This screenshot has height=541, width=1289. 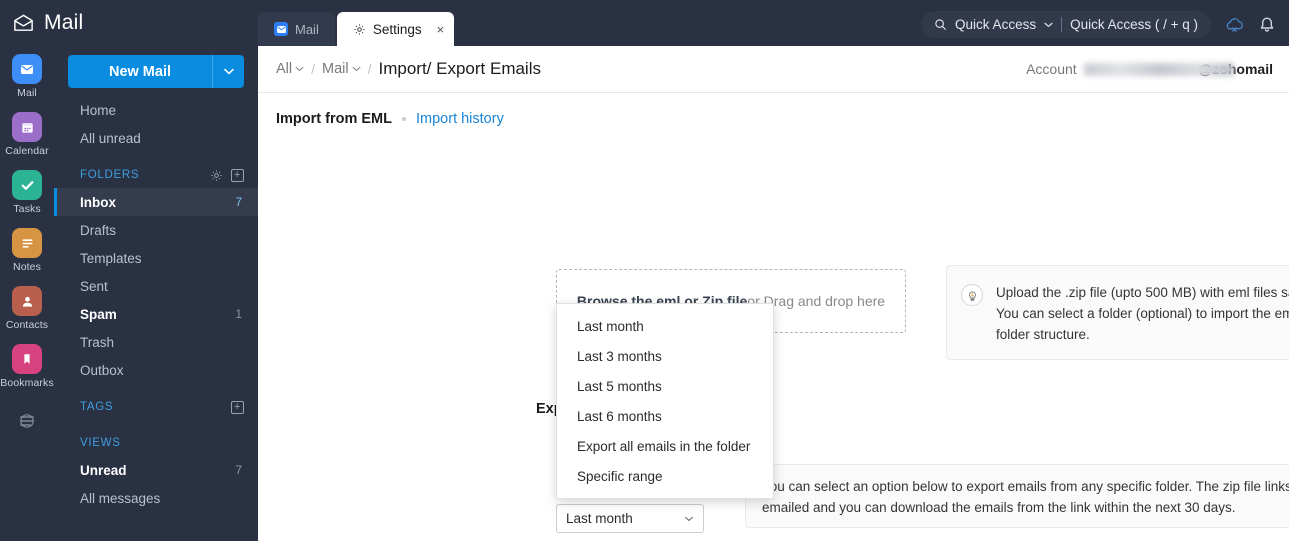 I want to click on folders-section-header: FOLDERS +, so click(x=156, y=175).